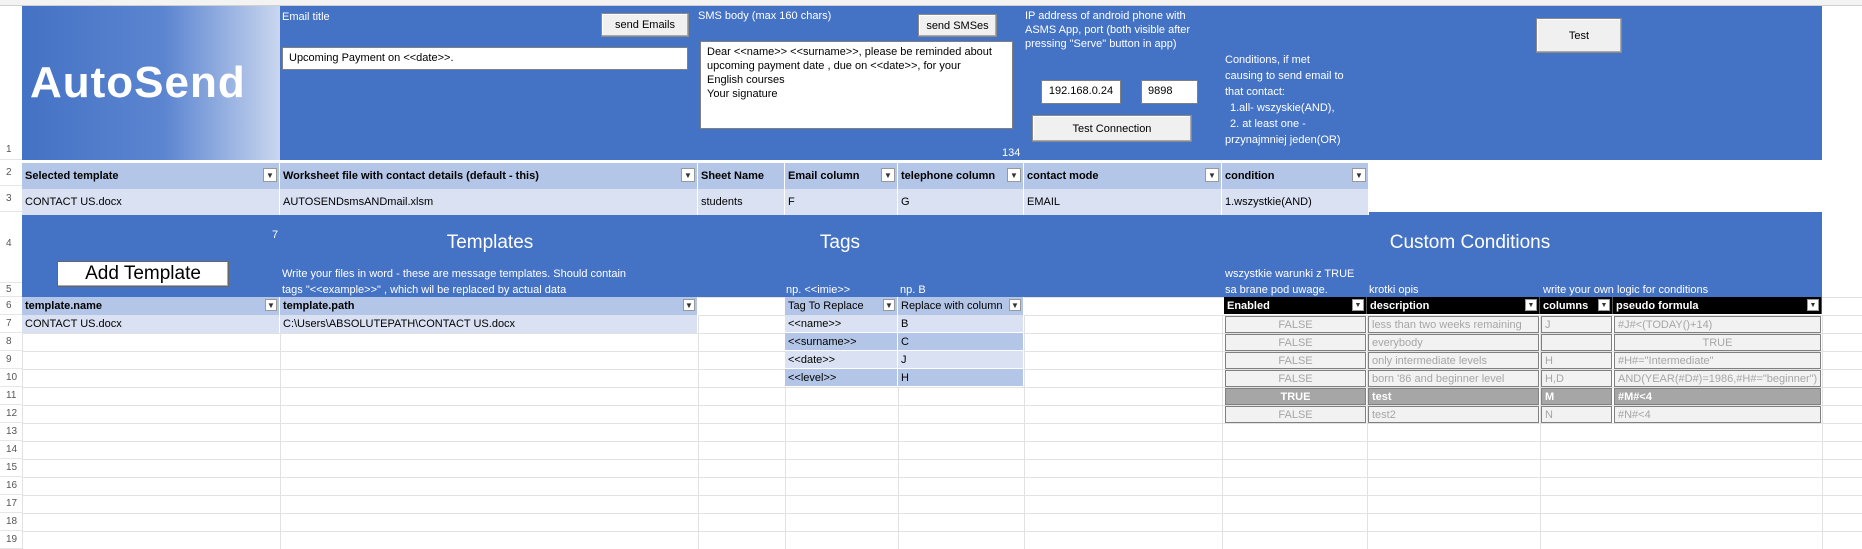 This screenshot has width=1862, height=549. I want to click on template-count: 7, so click(275, 235).